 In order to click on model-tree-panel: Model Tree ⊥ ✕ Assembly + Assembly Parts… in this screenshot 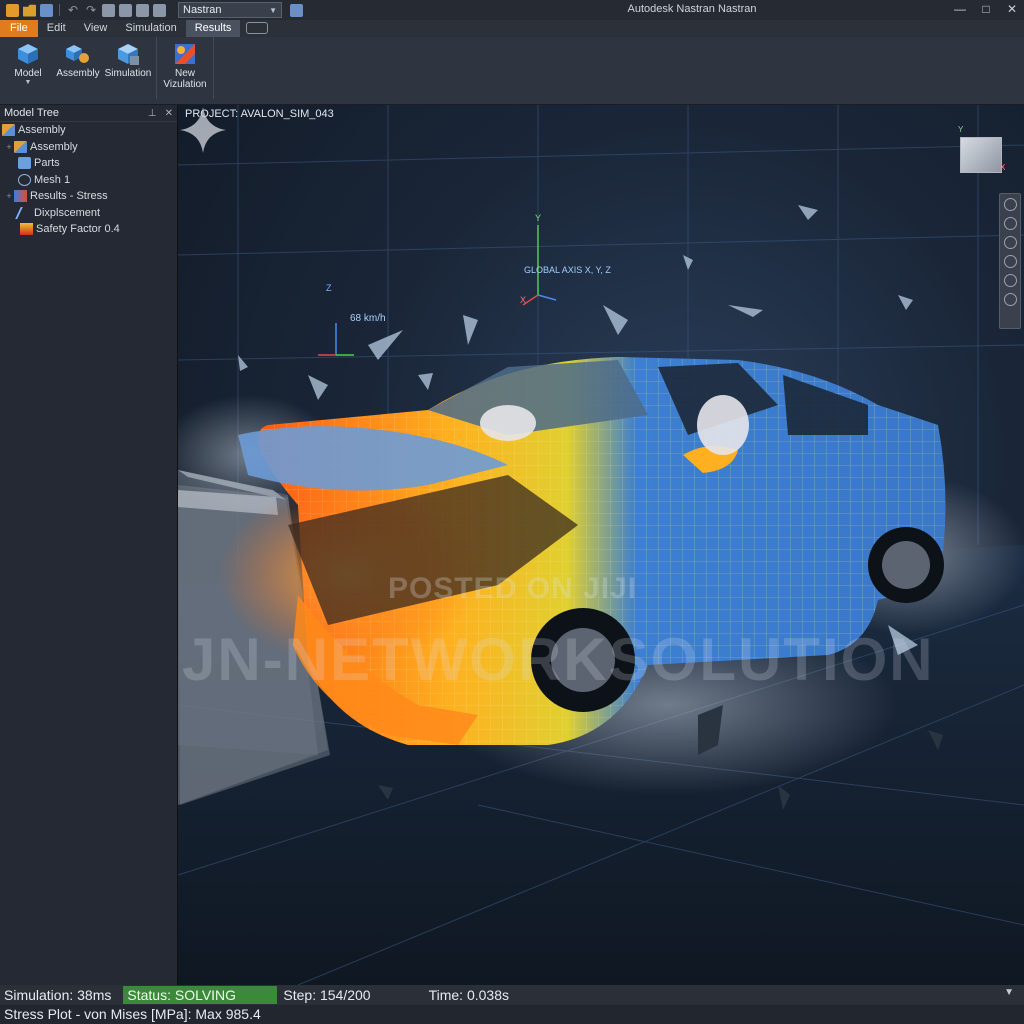, I will do `click(89, 545)`.